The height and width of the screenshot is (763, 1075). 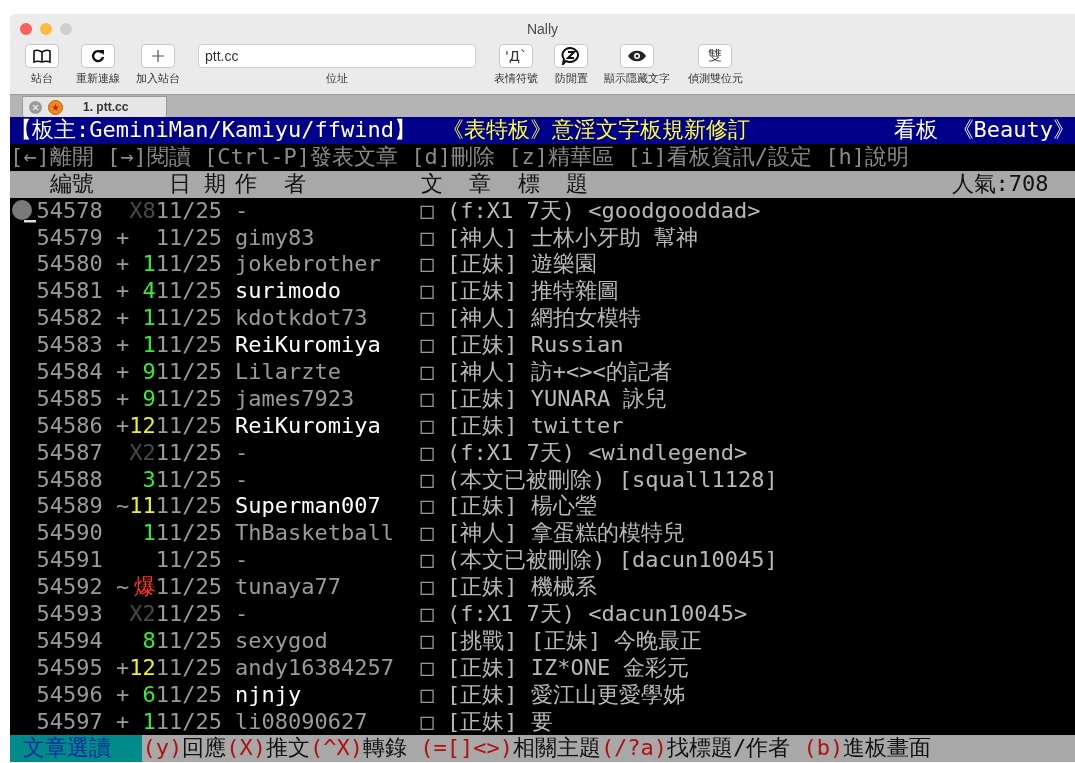 I want to click on post-title: [正妹] twitter, so click(x=535, y=426).